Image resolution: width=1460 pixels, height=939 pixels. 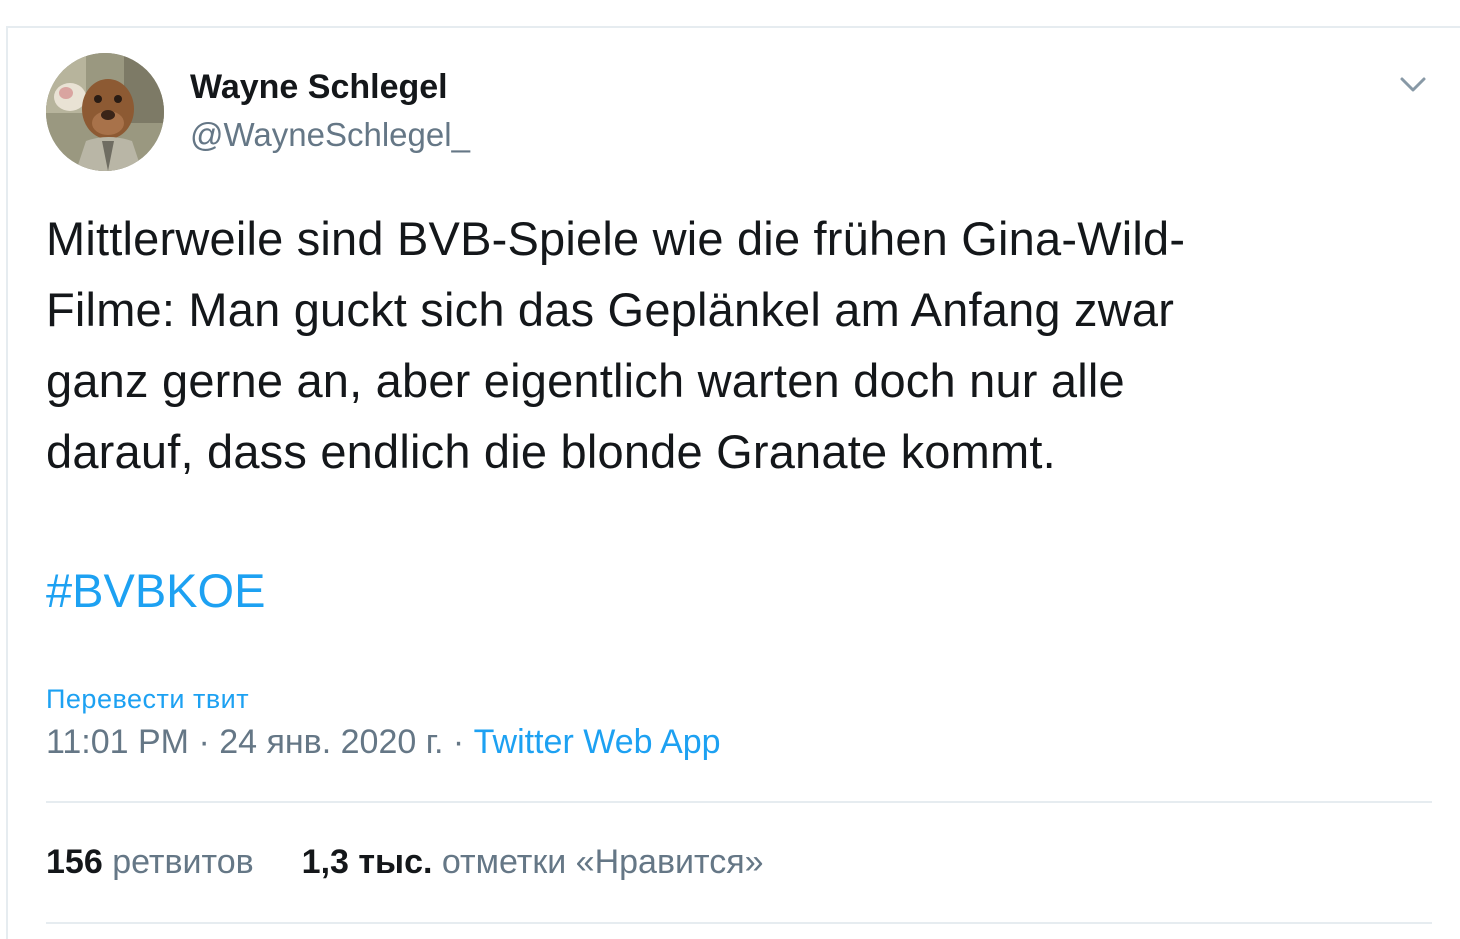 What do you see at coordinates (117, 742) in the screenshot?
I see `tweet-time: 11:01 PM` at bounding box center [117, 742].